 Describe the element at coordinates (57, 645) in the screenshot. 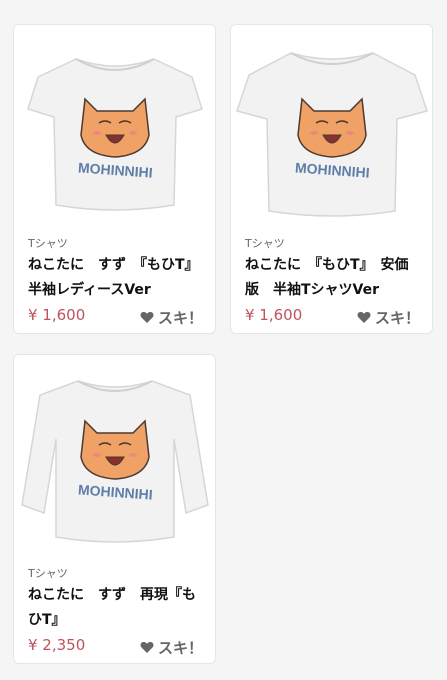

I see `product-price: ¥ 2,350` at that location.